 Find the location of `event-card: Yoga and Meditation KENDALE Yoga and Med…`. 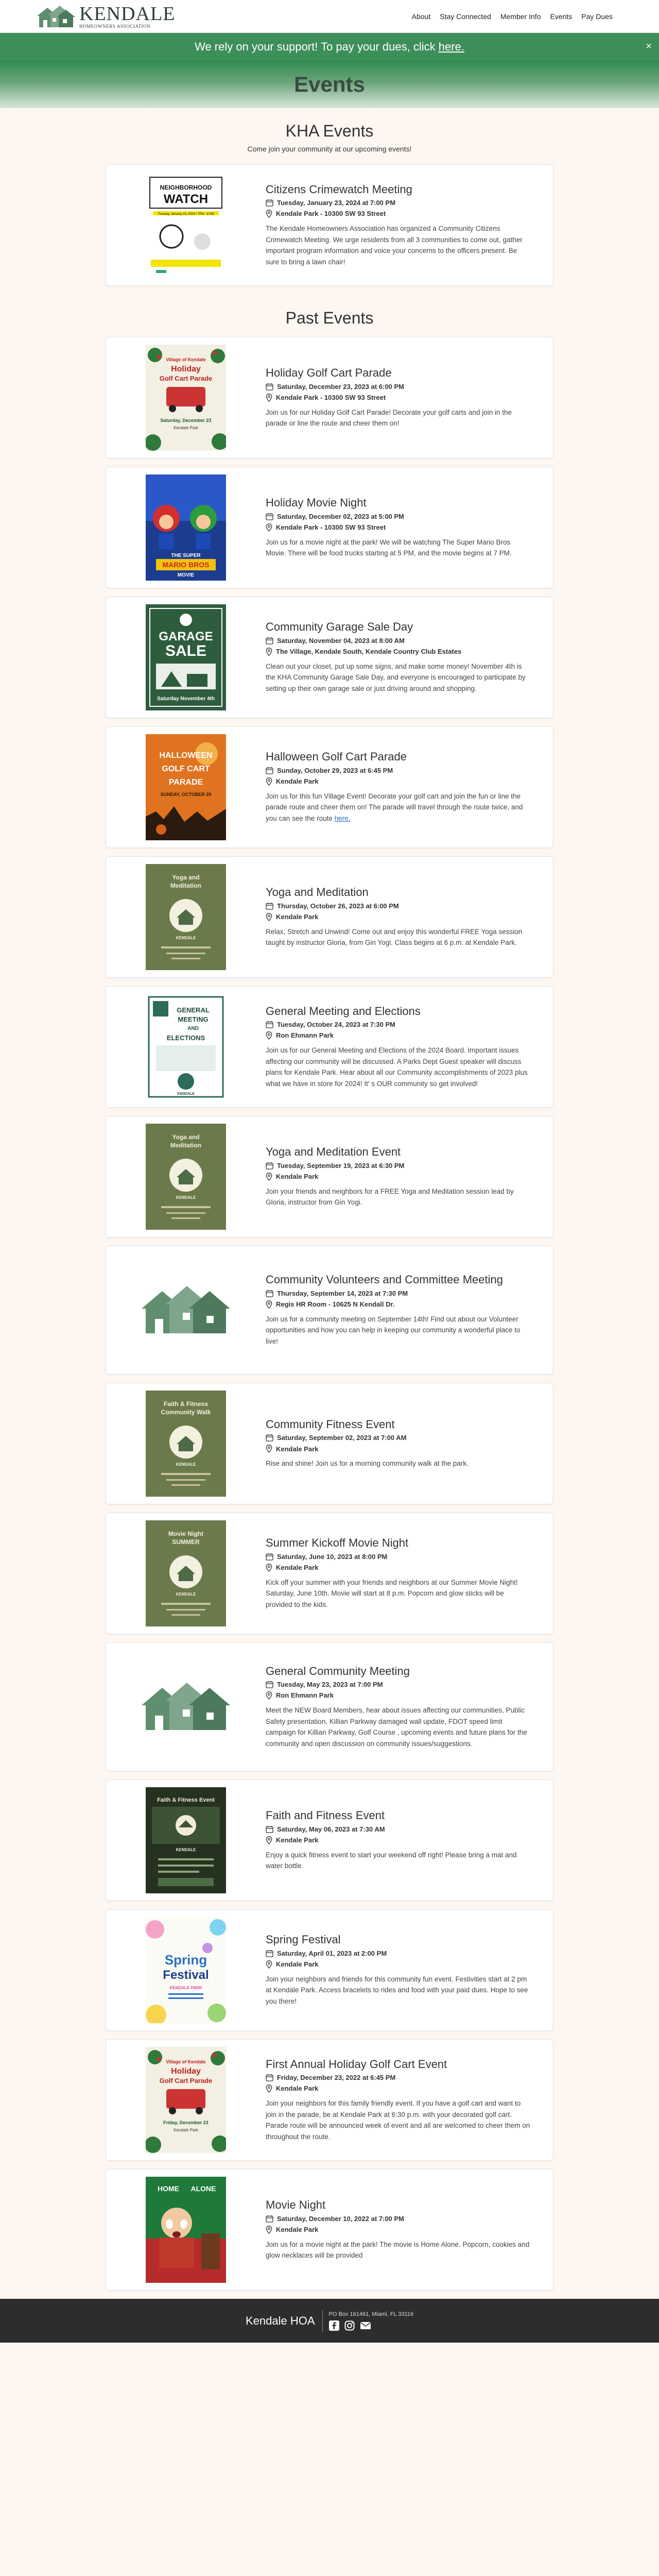

event-card: Yoga and Meditation KENDALE Yoga and Med… is located at coordinates (329, 1177).